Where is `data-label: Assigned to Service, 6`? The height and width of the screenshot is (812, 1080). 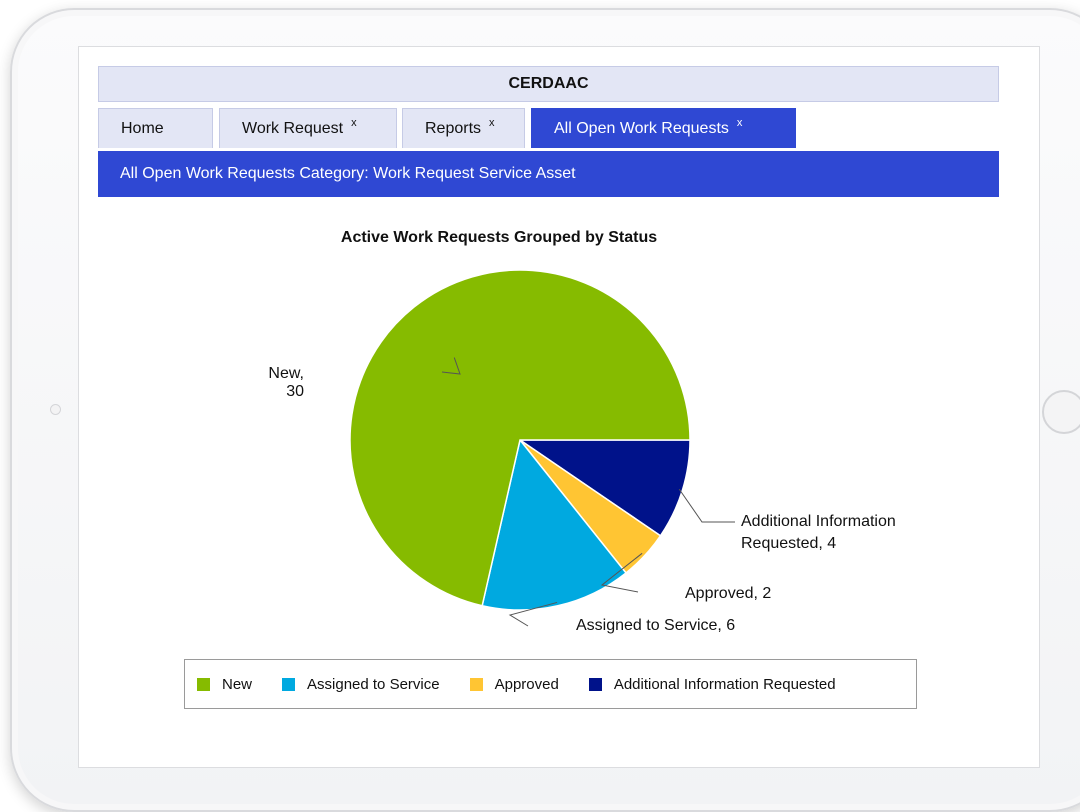 data-label: Assigned to Service, 6 is located at coordinates (655, 625).